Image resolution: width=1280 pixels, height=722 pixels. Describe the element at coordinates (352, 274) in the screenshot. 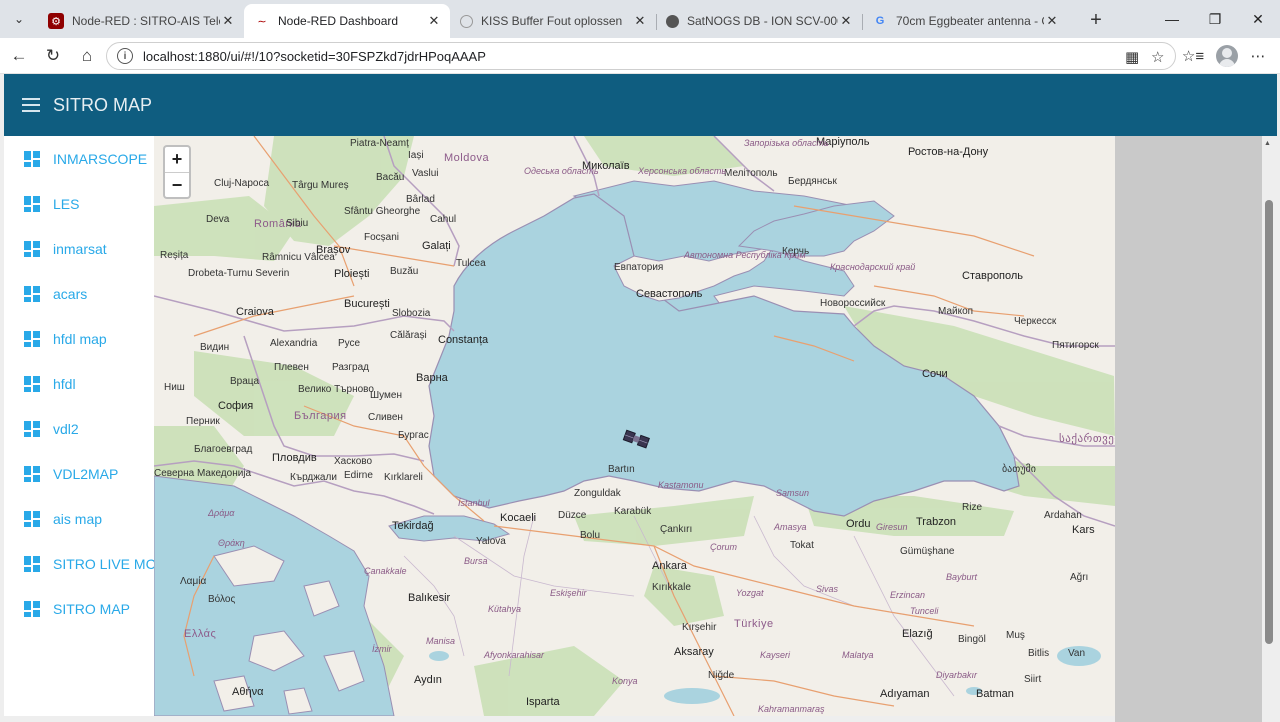

I see `map-label-ploiesti: Ploiești` at that location.